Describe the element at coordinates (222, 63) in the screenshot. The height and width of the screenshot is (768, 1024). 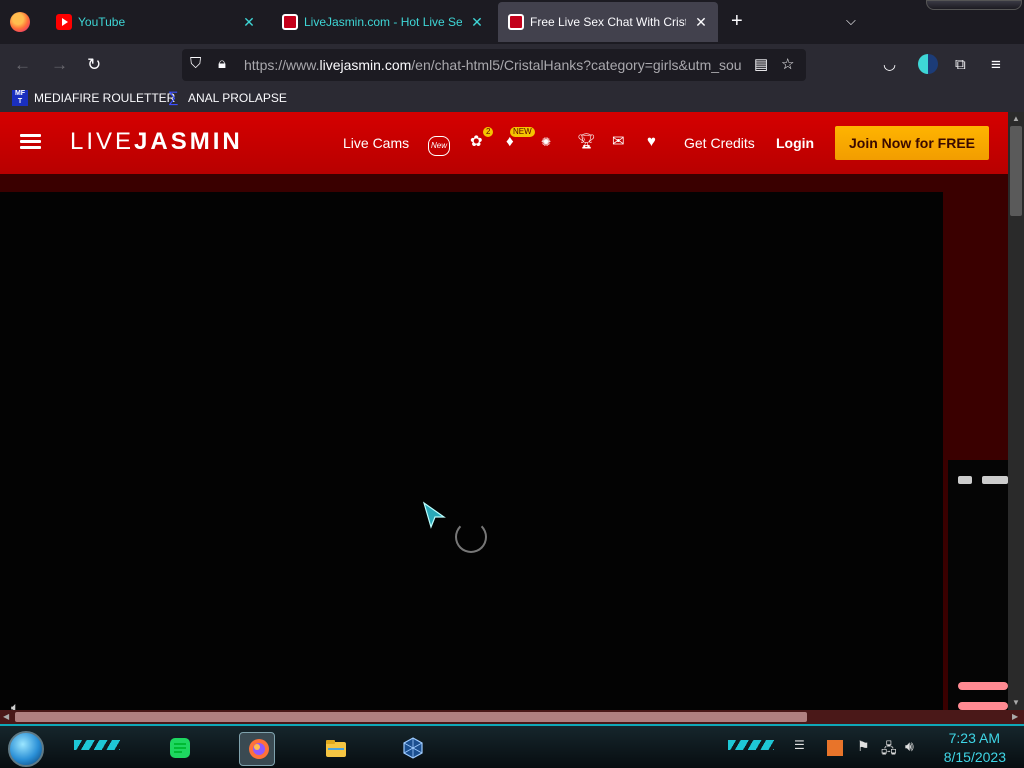
I see `lock-icon: 🔒︎` at that location.